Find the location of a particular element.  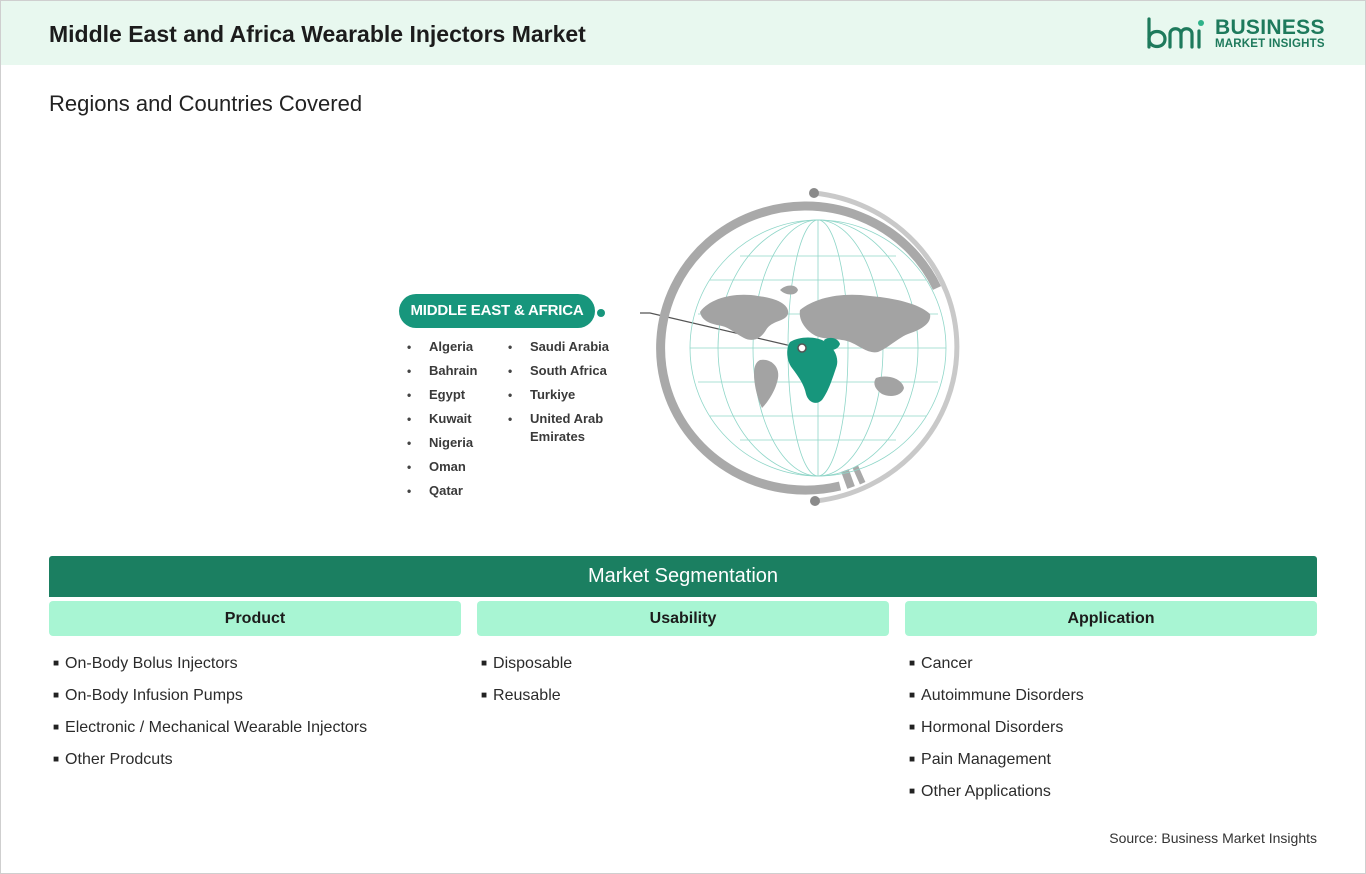

segment-item: Cancer is located at coordinates (996, 670).